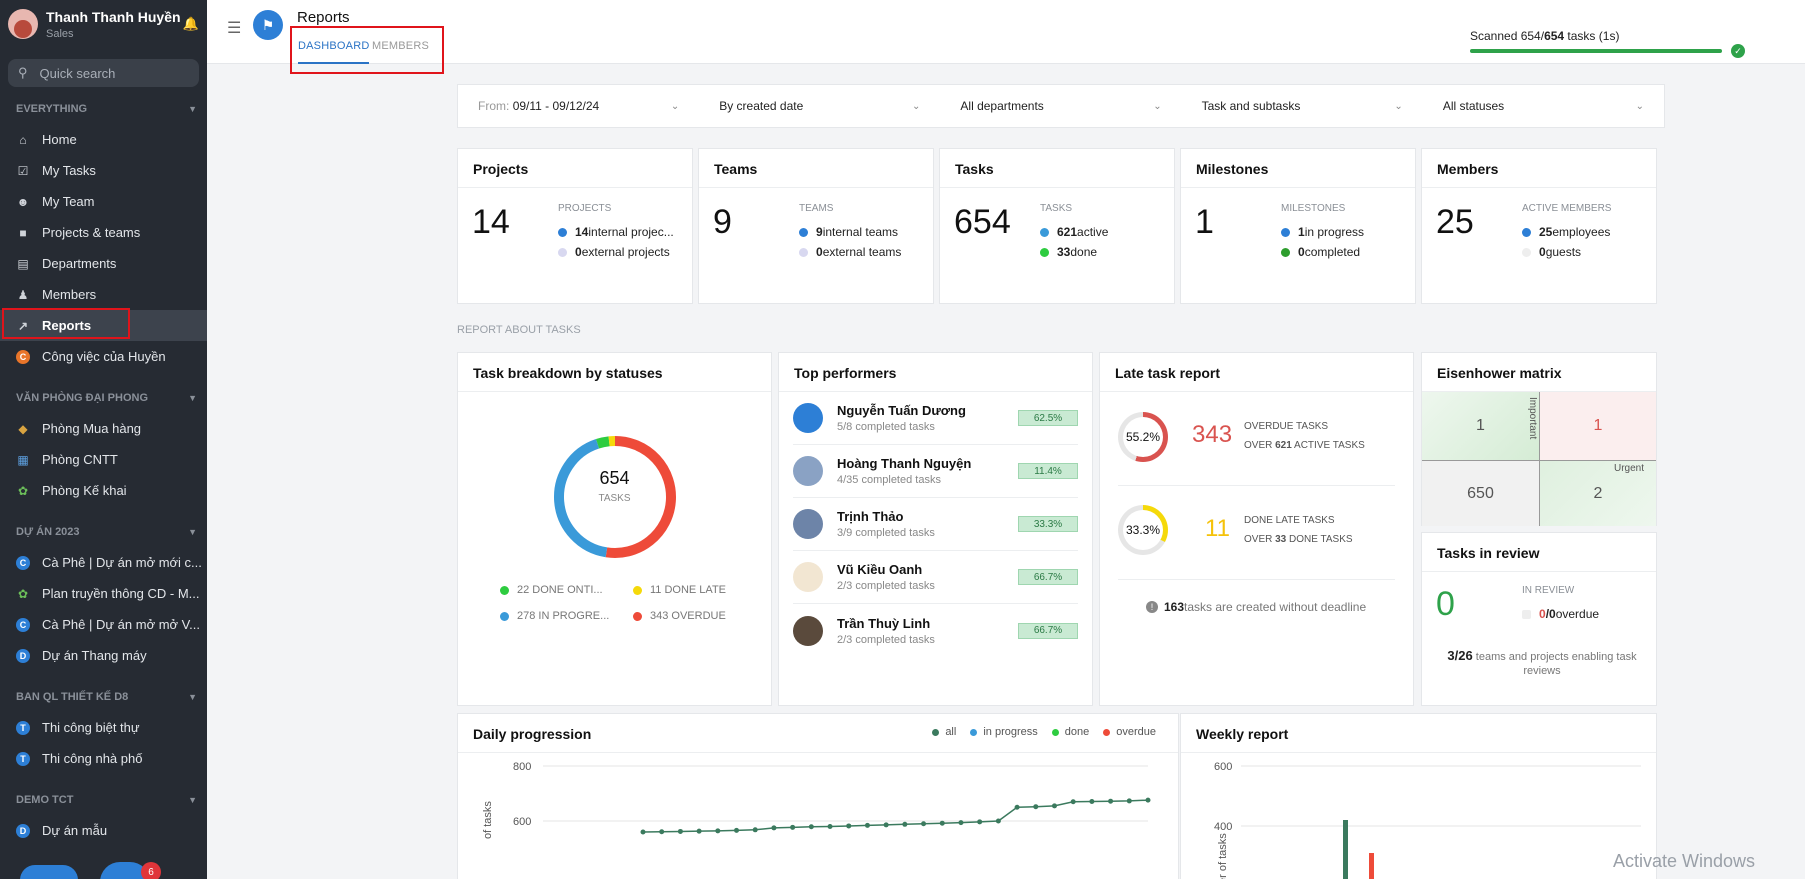 This screenshot has height=879, width=1805. Describe the element at coordinates (103, 696) in the screenshot. I see `section-ban-ql: BAN QL THIẾT KẾ D8 ▼` at that location.